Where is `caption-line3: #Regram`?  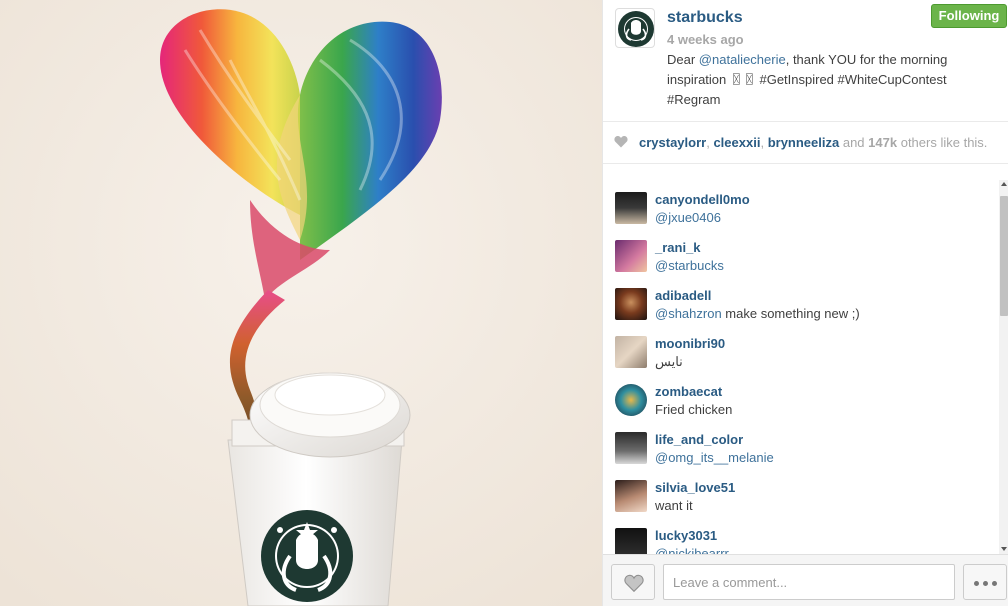
caption-line3: #Regram is located at coordinates (694, 99).